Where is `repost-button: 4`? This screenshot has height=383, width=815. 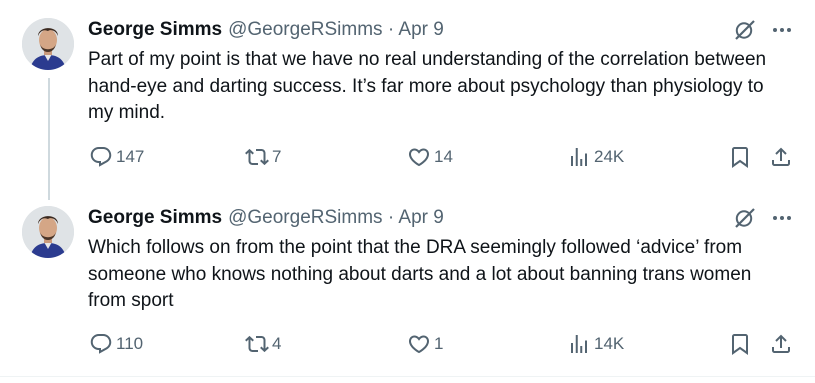 repost-button: 4 is located at coordinates (263, 344).